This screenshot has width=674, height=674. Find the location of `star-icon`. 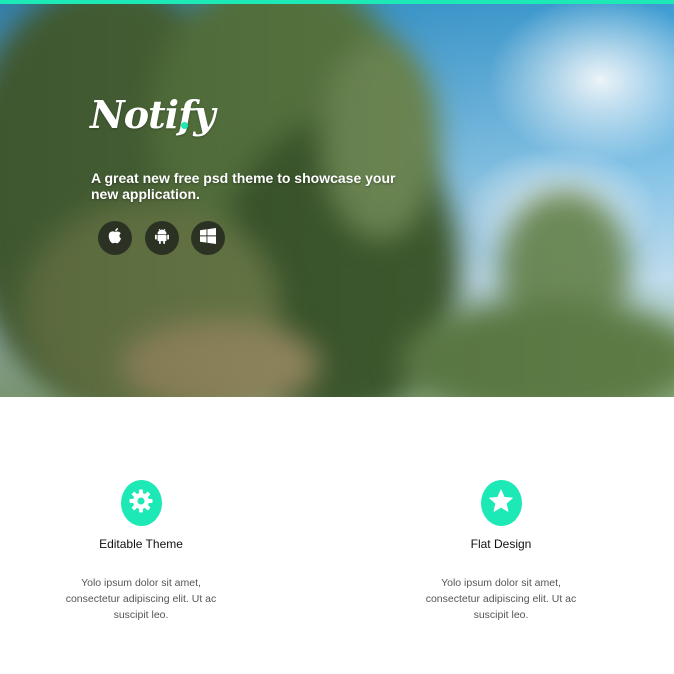

star-icon is located at coordinates (501, 503).